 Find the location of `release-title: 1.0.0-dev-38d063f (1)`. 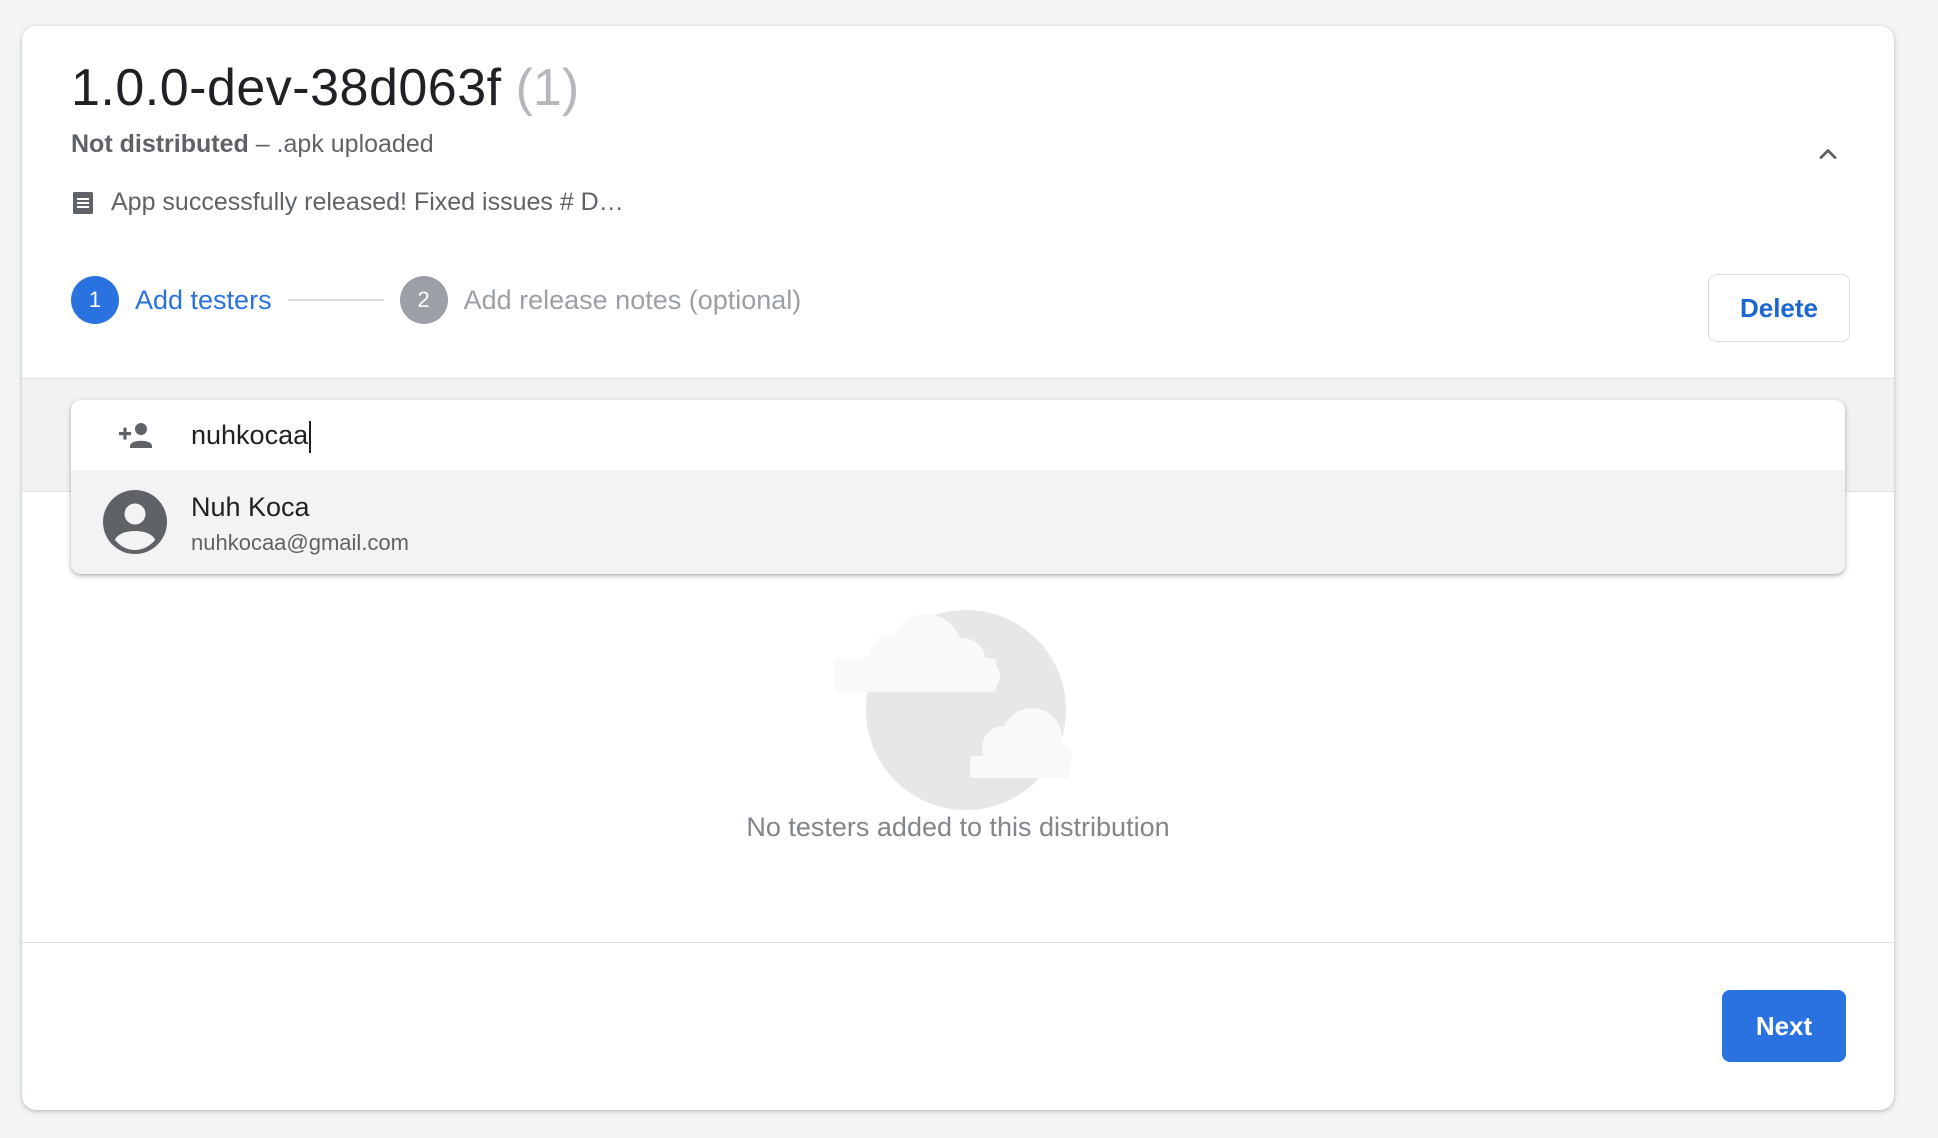

release-title: 1.0.0-dev-38d063f (1) is located at coordinates (325, 88).